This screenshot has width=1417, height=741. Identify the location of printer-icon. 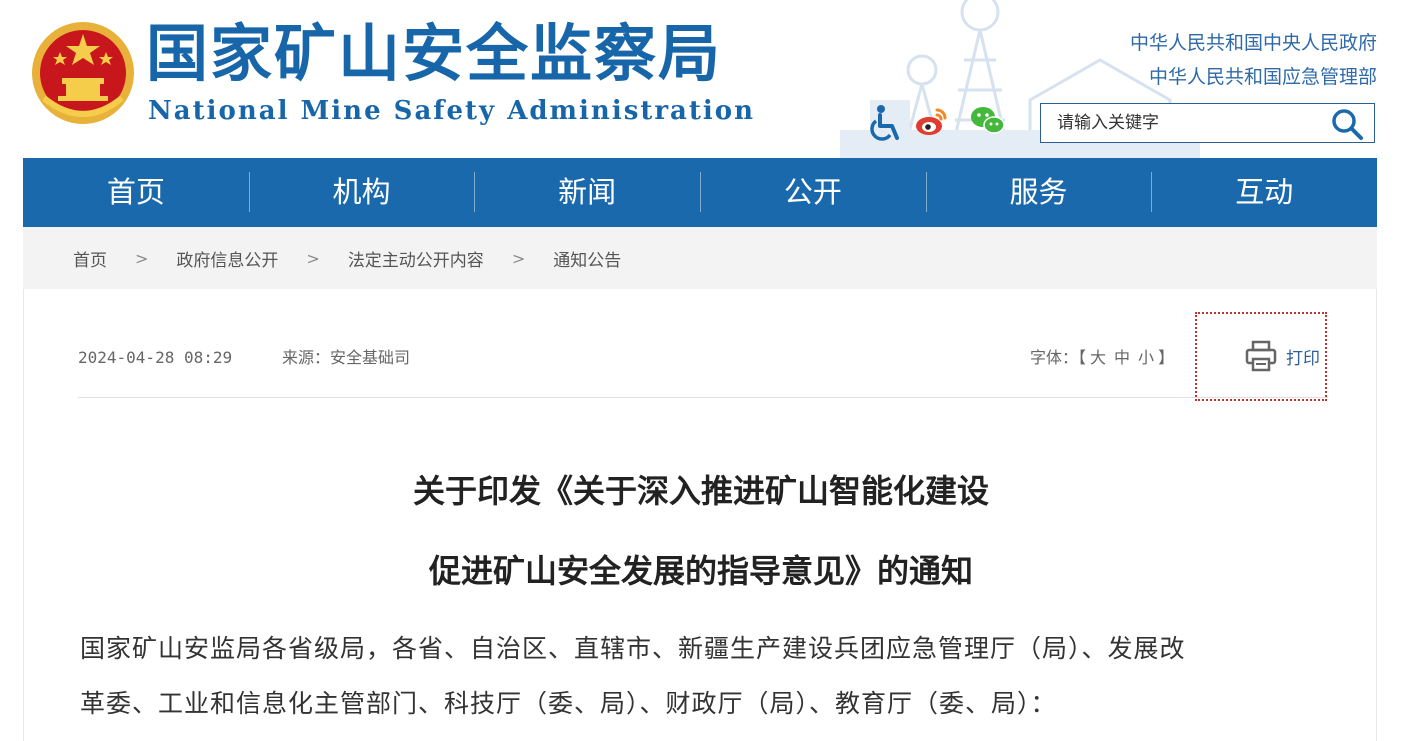
(1261, 356).